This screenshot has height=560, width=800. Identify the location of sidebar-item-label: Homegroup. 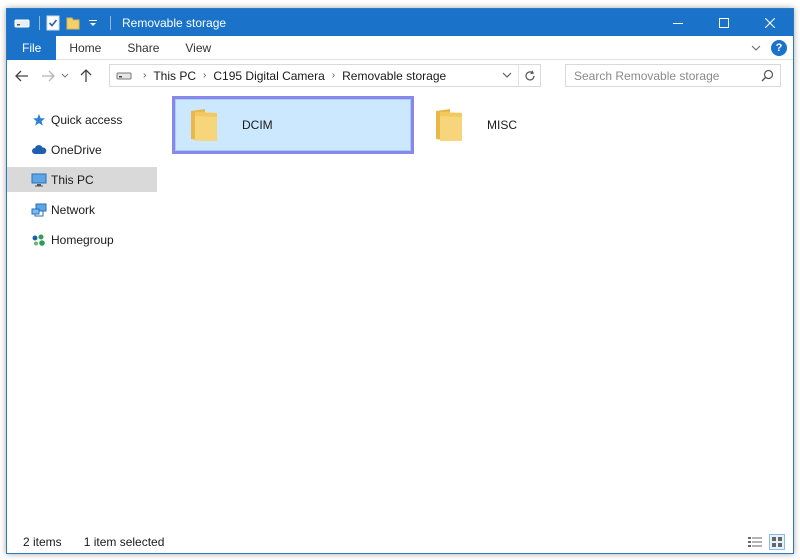
(82, 239).